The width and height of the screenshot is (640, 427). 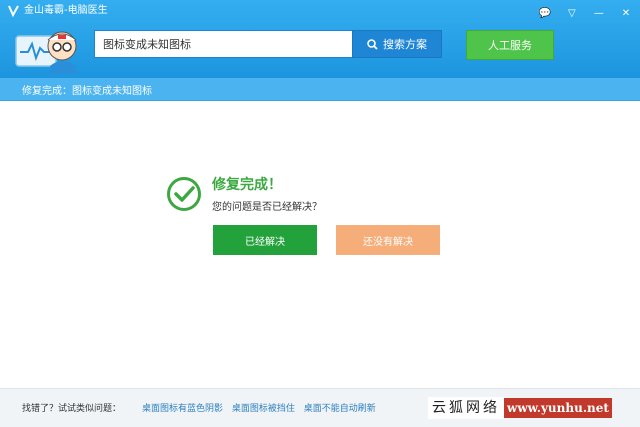 I want to click on result-question: 您的问题是否已经解决？, so click(x=267, y=207).